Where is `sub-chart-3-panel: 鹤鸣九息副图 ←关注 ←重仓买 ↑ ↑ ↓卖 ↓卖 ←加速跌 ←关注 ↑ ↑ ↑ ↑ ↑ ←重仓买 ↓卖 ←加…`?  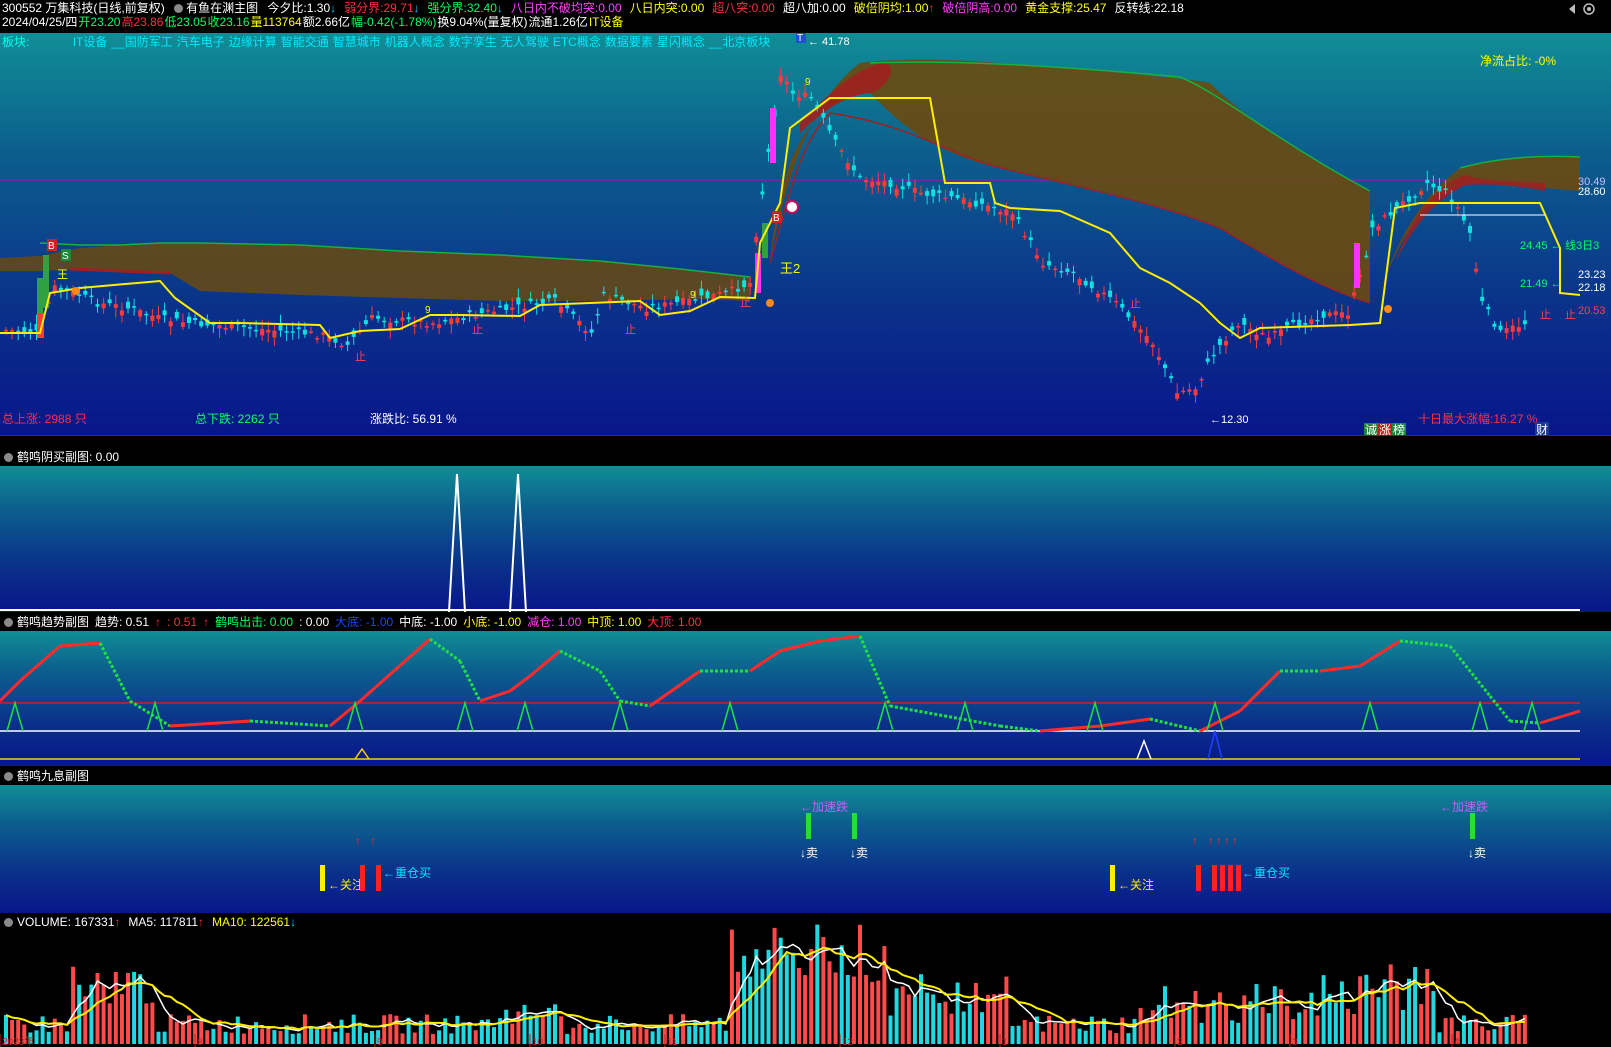
sub-chart-3-panel: 鹤鸣九息副图 ←关注 ←重仓买 ↑ ↑ ↓卖 ↓卖 ←加速跌 ←关注 ↑ ↑ ↑ ↑ ↑ ←重仓买 ↓卖 ←加… is located at coordinates (805, 840).